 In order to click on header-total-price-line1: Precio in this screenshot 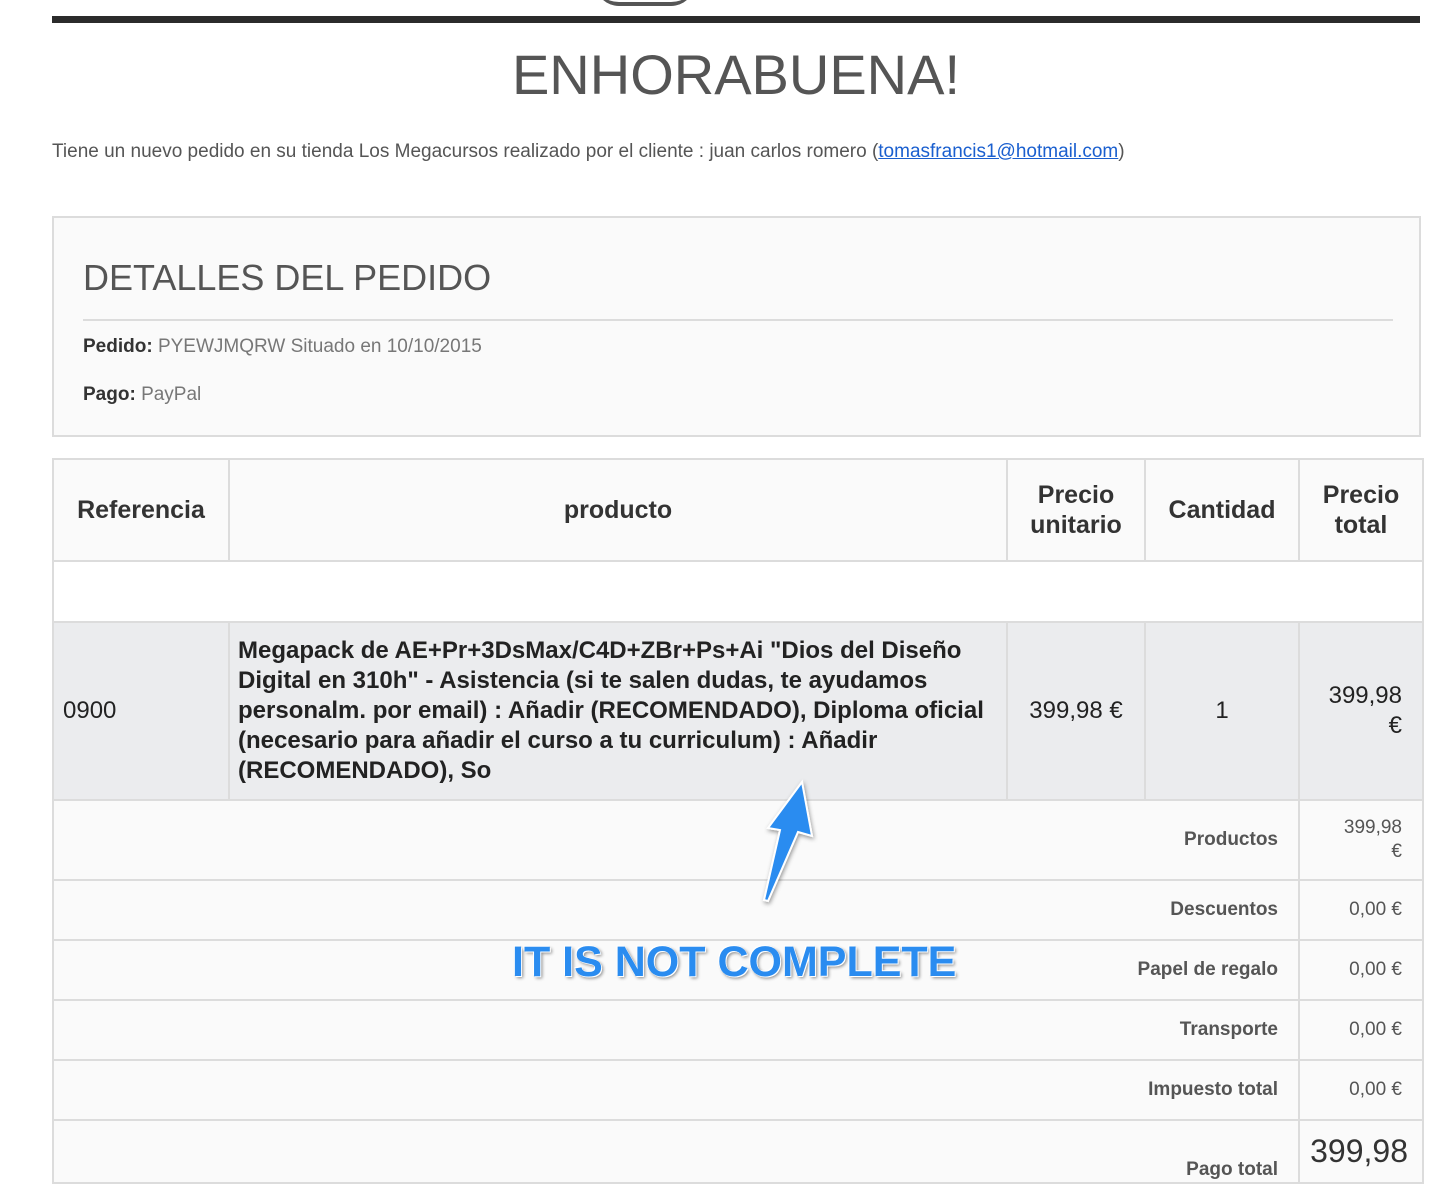, I will do `click(1361, 495)`.